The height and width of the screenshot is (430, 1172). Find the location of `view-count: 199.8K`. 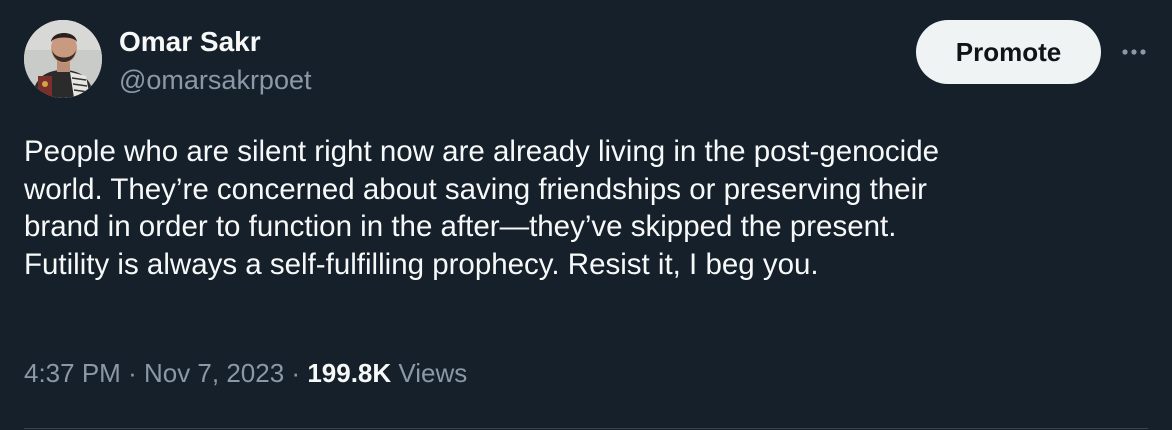

view-count: 199.8K is located at coordinates (349, 373).